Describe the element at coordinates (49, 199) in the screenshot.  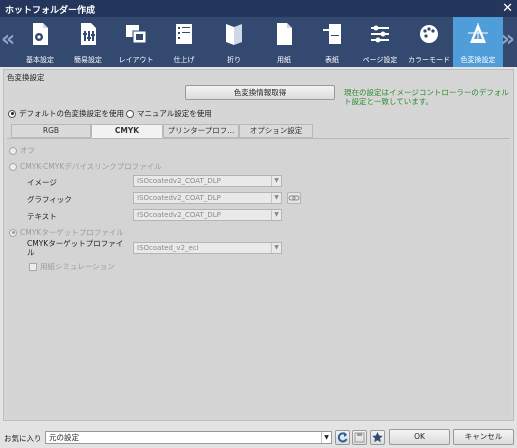
I see `graphic-label: グラフィック` at that location.